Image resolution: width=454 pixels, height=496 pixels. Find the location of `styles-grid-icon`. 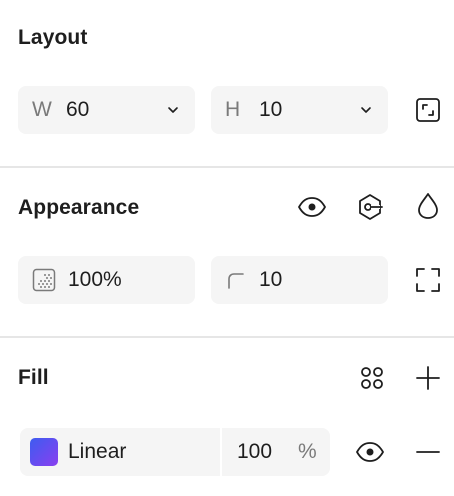

styles-grid-icon is located at coordinates (372, 378).